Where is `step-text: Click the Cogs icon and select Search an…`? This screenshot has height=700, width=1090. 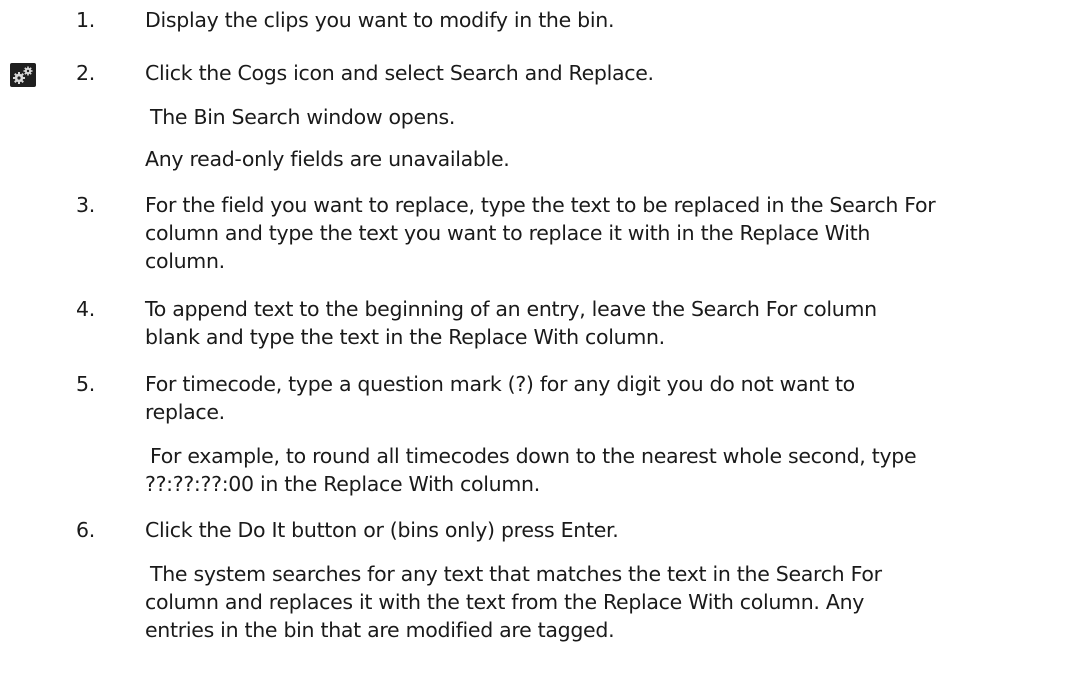 step-text: Click the Cogs icon and select Search an… is located at coordinates (399, 73).